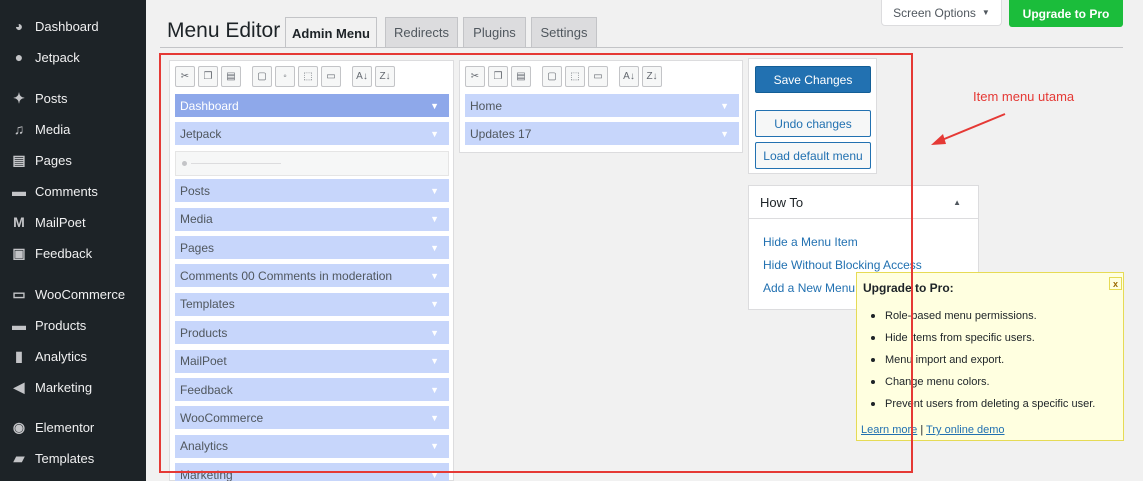 The width and height of the screenshot is (1143, 481). What do you see at coordinates (66, 191) in the screenshot?
I see `sidebar-item-label: Comments` at bounding box center [66, 191].